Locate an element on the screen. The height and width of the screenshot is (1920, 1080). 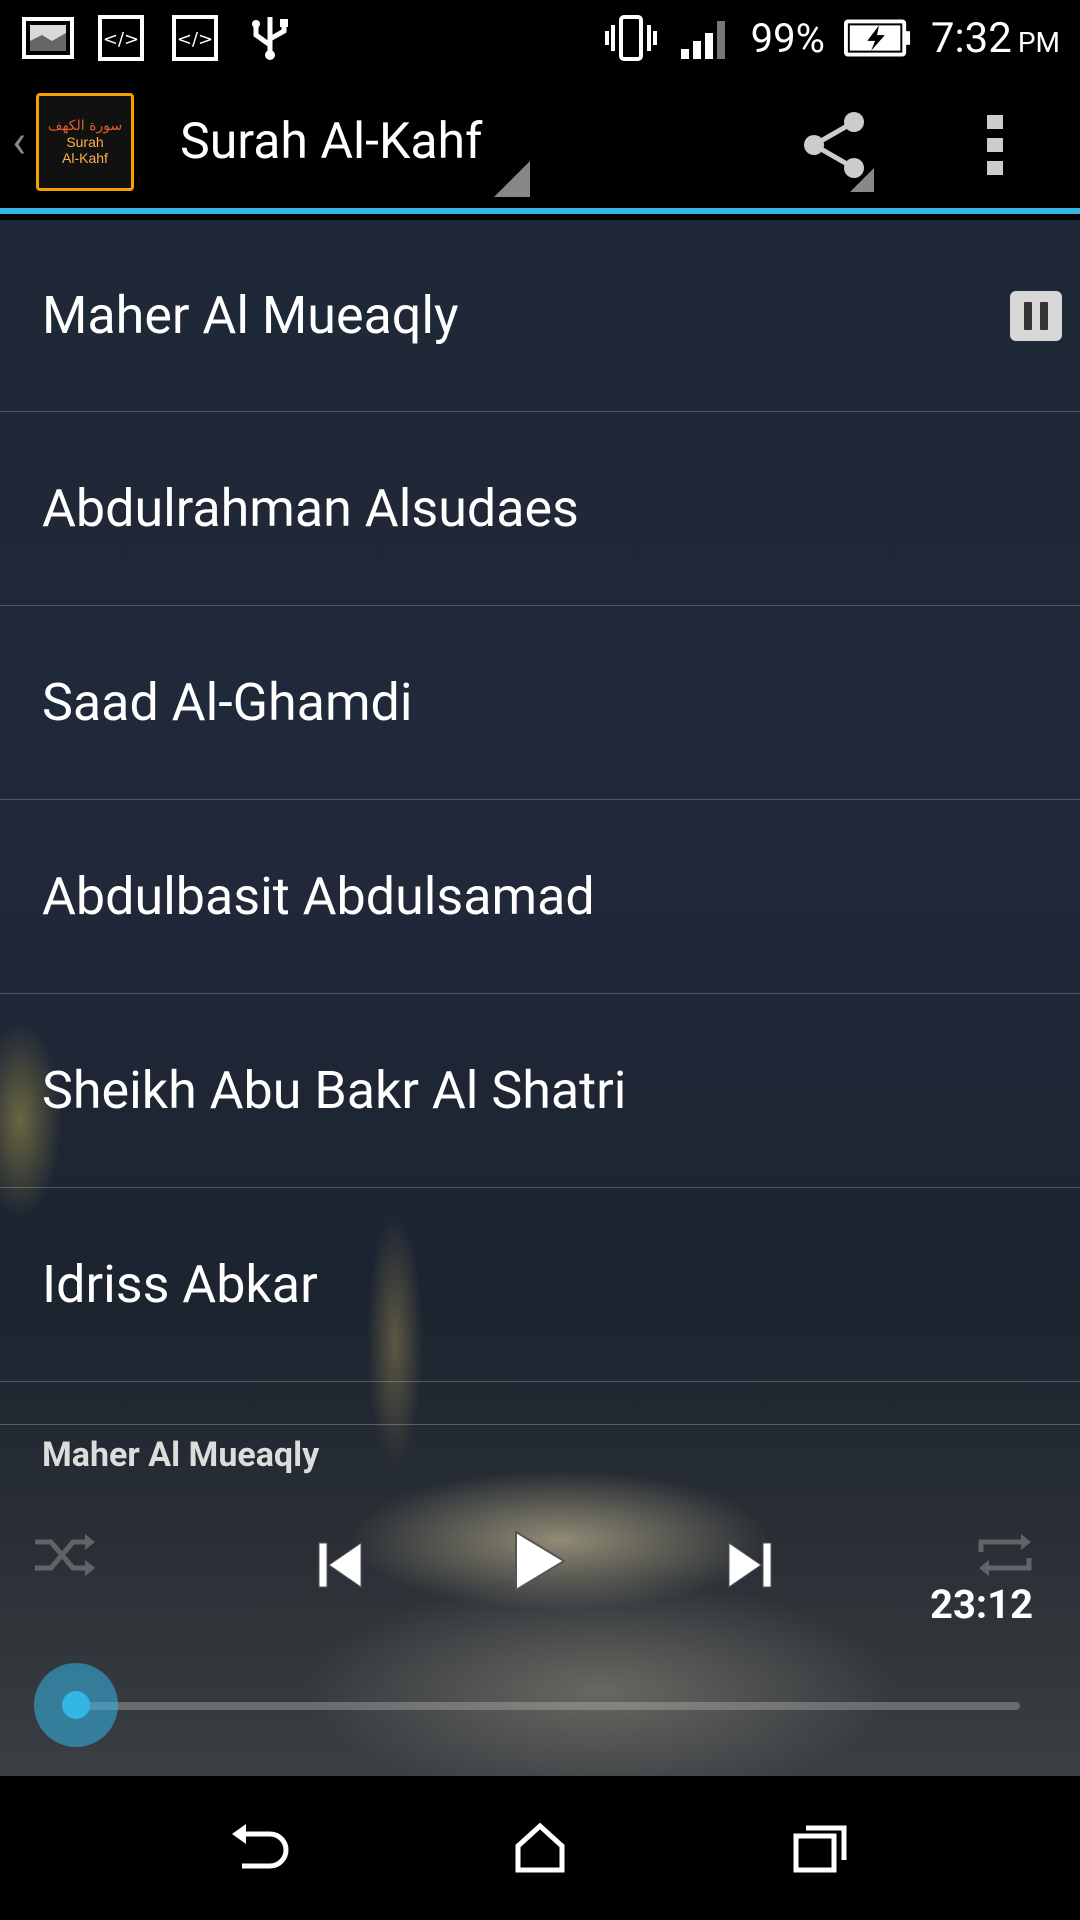
title-spinner: Surah Al-Kahf is located at coordinates (355, 142).